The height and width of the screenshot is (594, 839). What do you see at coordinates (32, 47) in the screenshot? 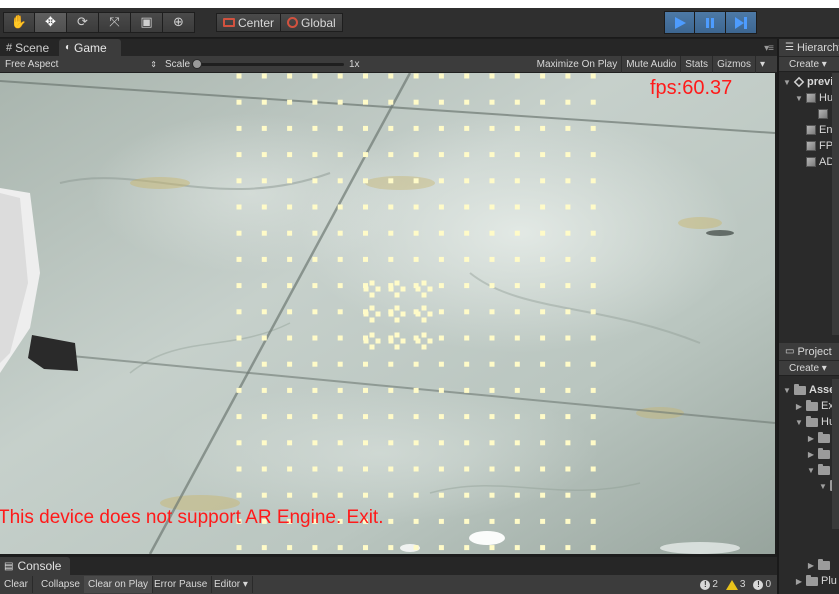
I see `tab-scene-label: Scene` at bounding box center [32, 47].